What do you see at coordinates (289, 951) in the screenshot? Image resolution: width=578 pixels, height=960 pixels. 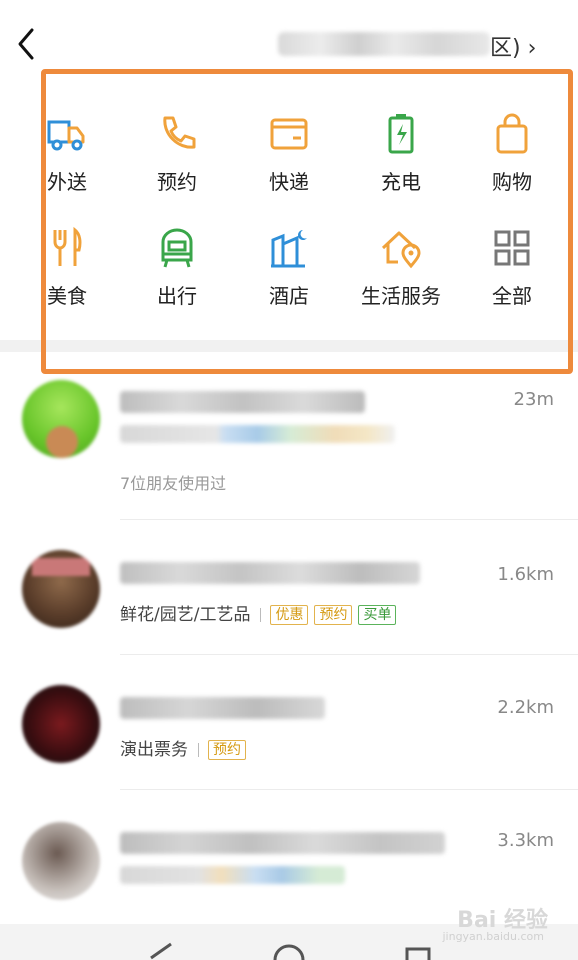 I see `nav-home-icon` at bounding box center [289, 951].